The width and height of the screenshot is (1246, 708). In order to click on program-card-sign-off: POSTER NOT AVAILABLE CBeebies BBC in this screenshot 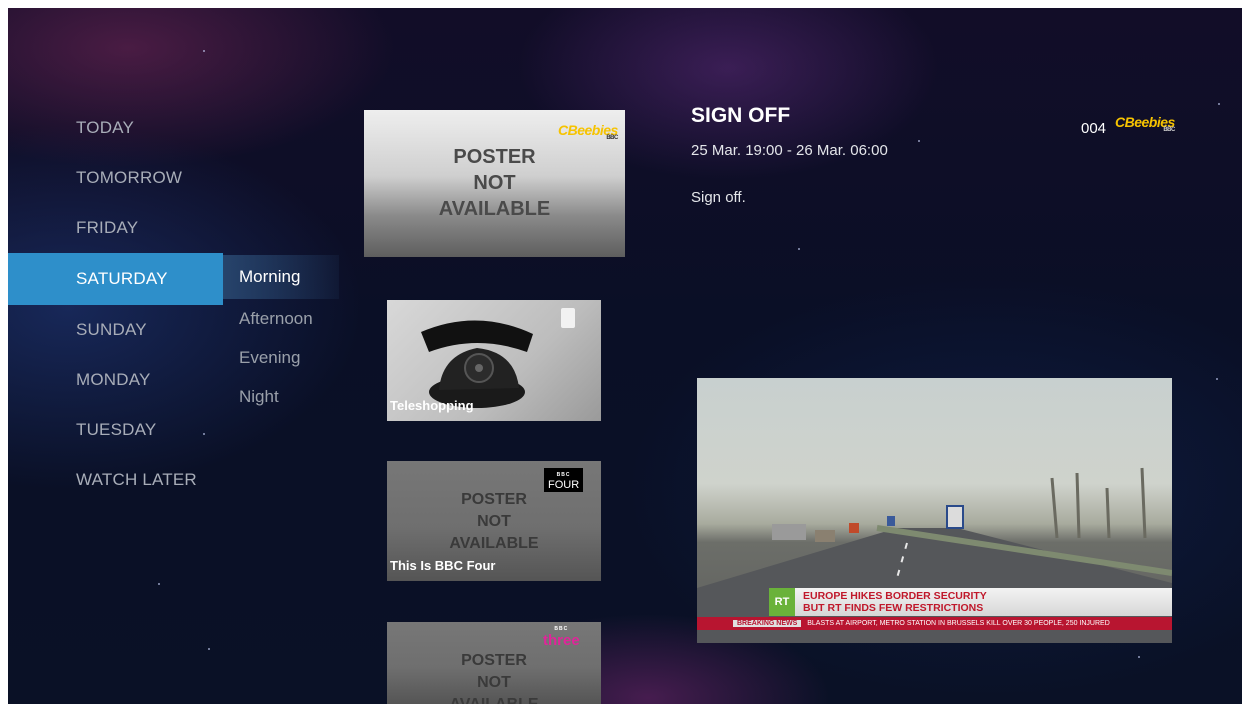, I will do `click(494, 183)`.